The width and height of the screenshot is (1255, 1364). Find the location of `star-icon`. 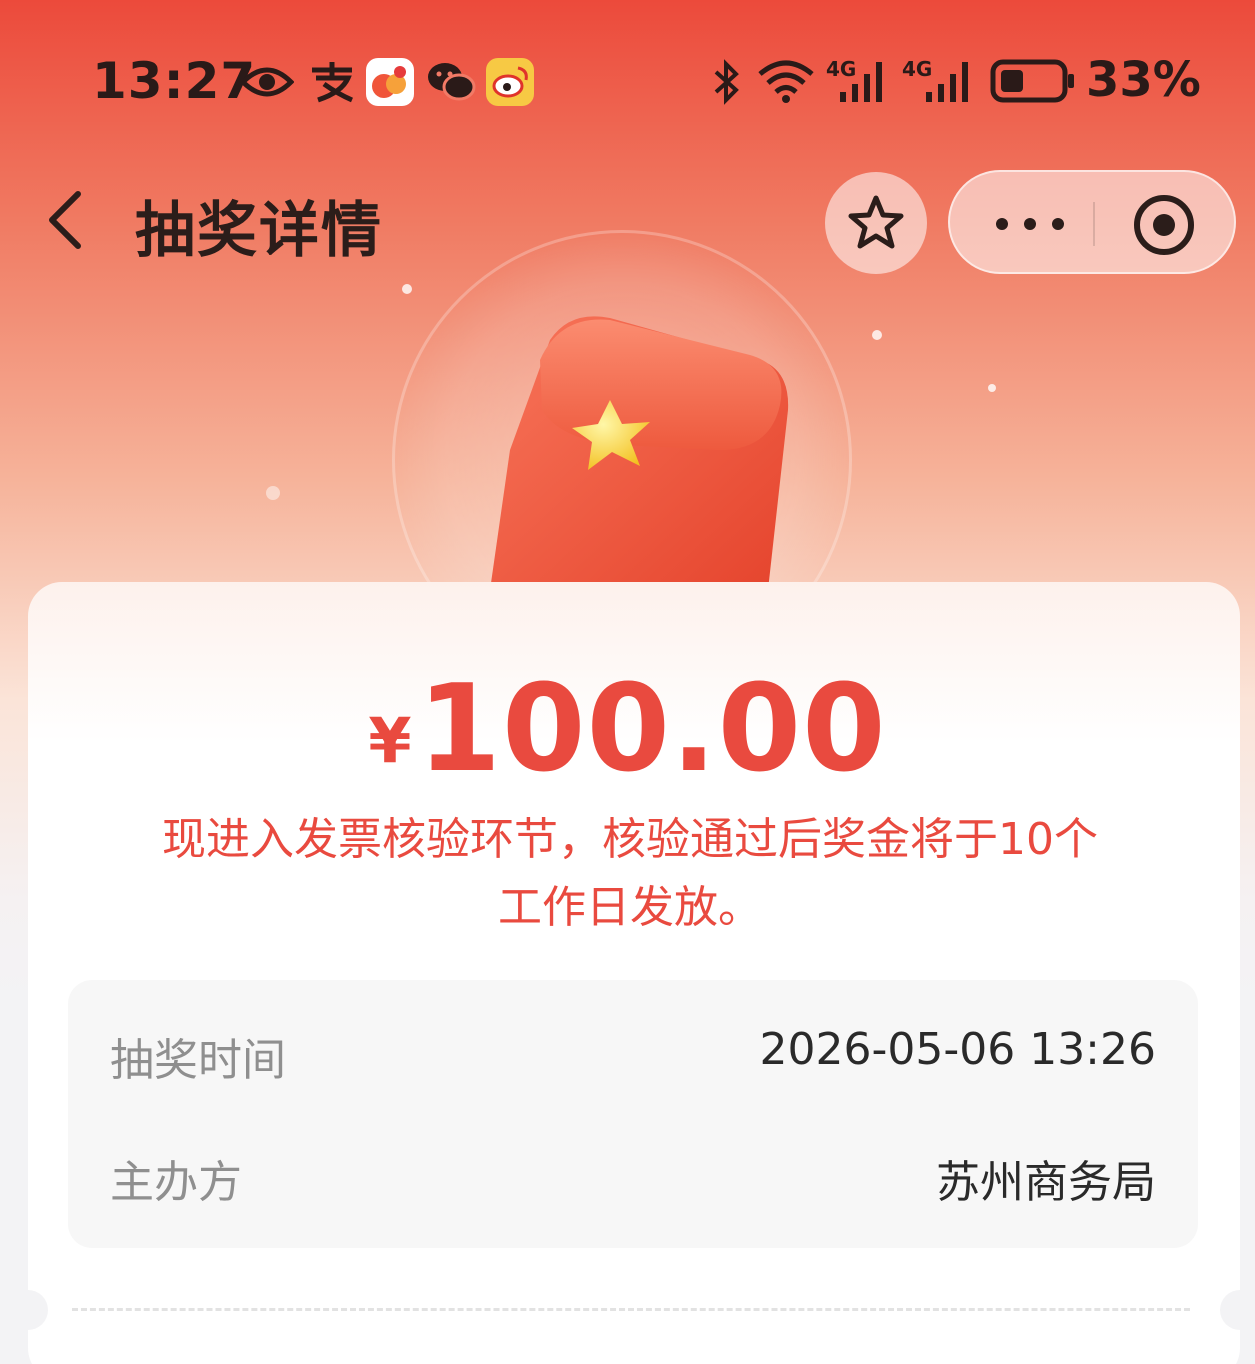

star-icon is located at coordinates (876, 222).